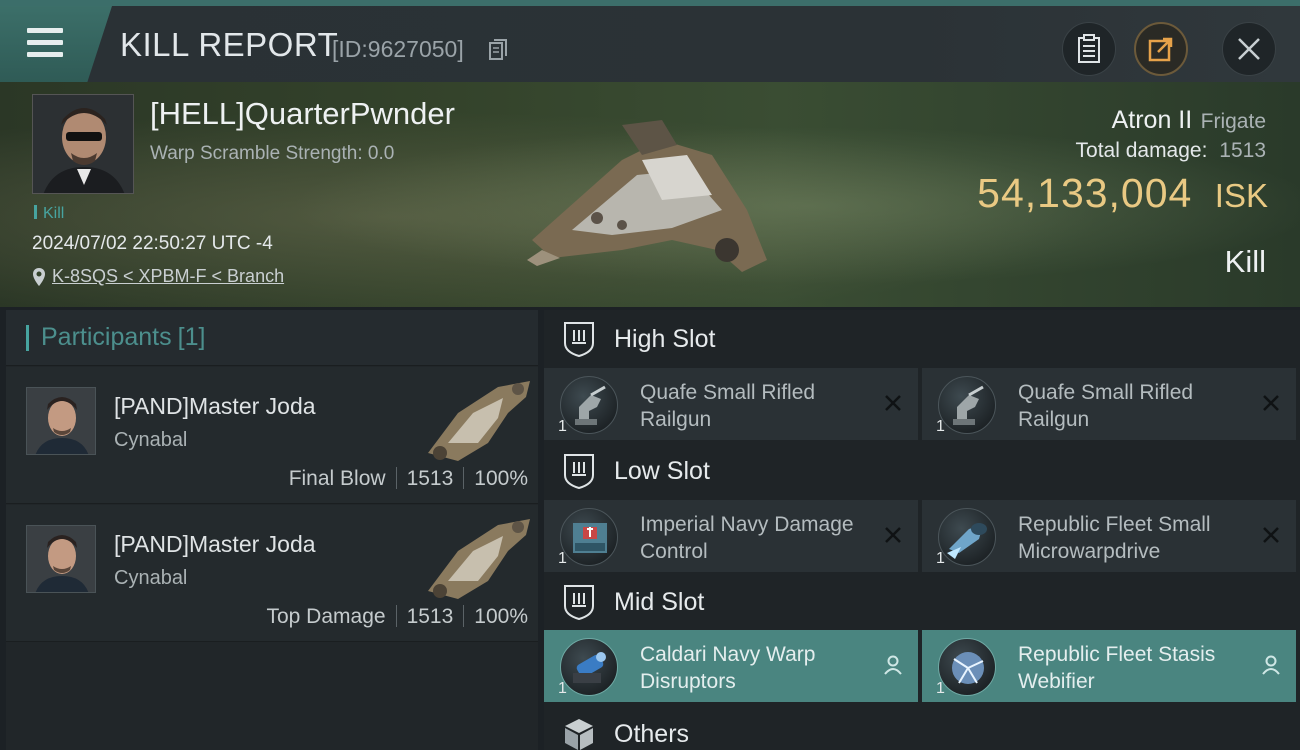 Image resolution: width=1300 pixels, height=750 pixels. Describe the element at coordinates (27, 337) in the screenshot. I see `accent-bar` at that location.